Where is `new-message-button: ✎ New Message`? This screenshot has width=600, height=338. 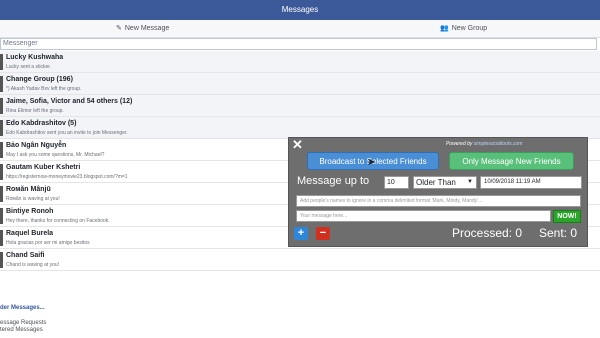
new-message-button: ✎ New Message is located at coordinates (142, 28).